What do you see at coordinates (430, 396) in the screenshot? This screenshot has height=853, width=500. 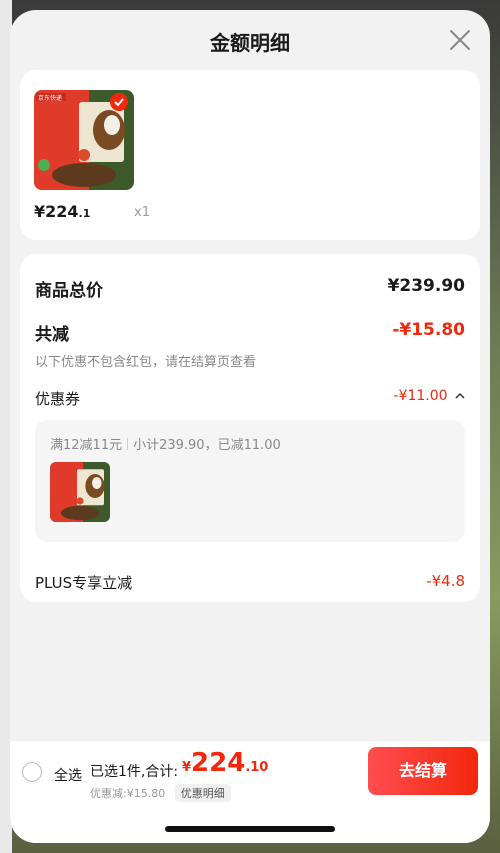 I see `coupon-value: -¥11.00` at bounding box center [430, 396].